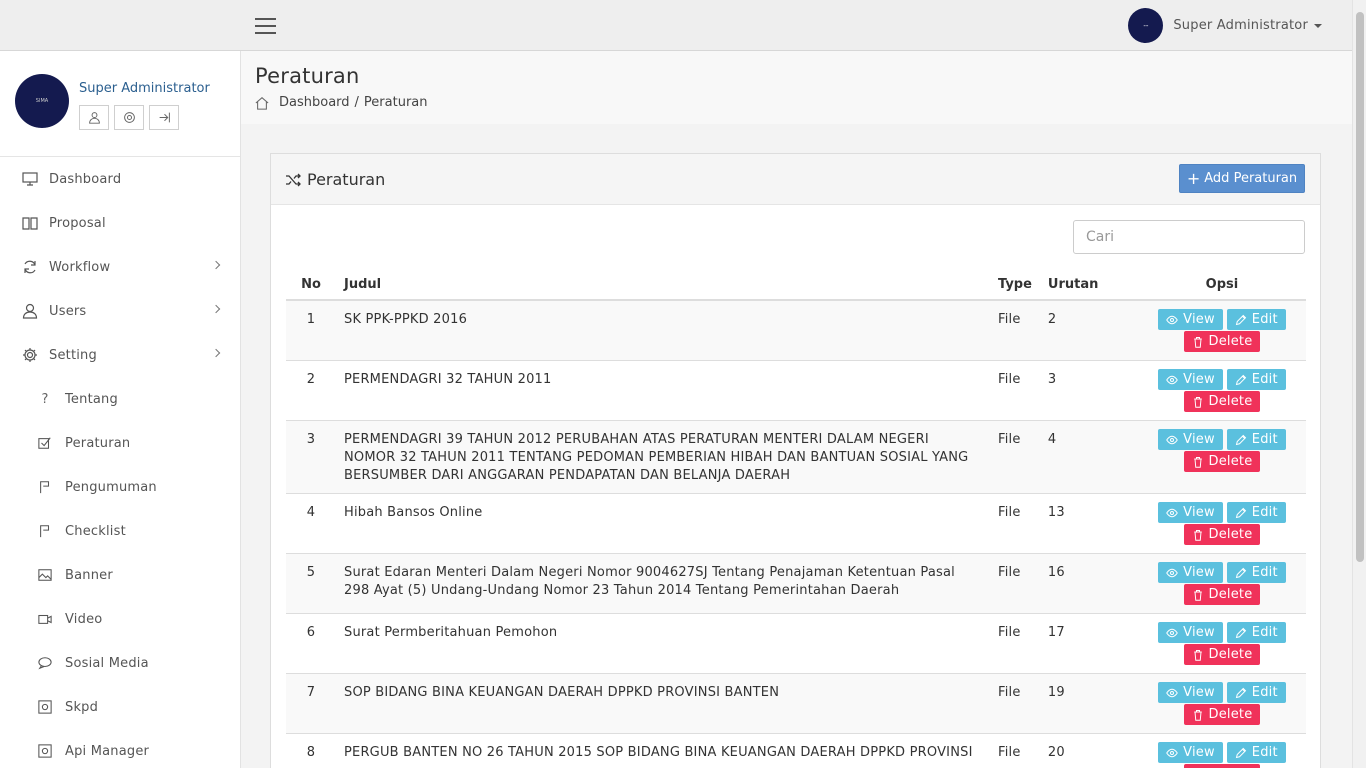  I want to click on panel-header: Peraturan + Add Peraturan, so click(795, 179).